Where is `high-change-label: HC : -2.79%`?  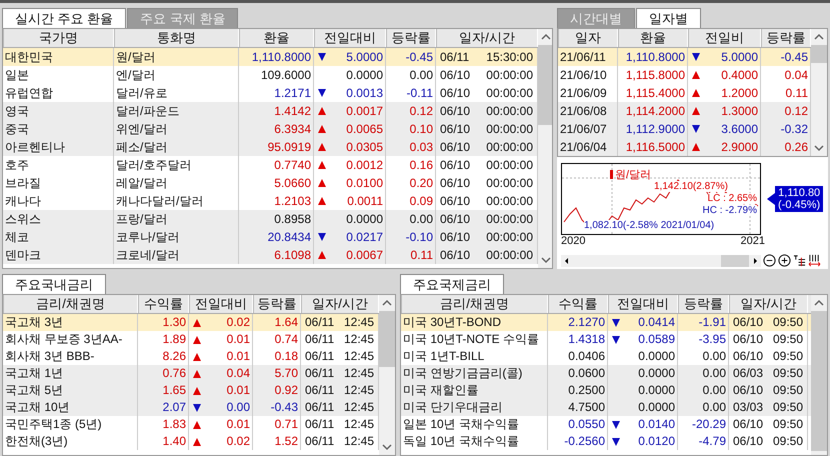 high-change-label: HC : -2.79% is located at coordinates (729, 210).